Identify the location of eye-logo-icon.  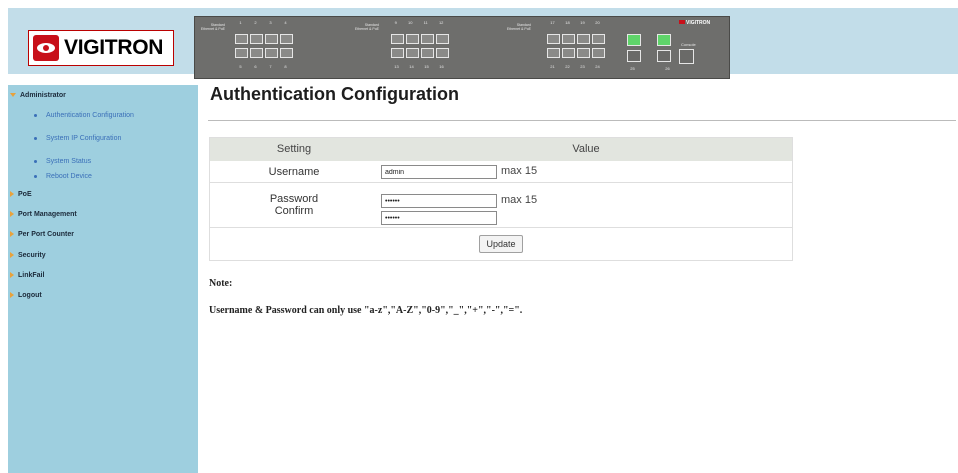
(46, 48).